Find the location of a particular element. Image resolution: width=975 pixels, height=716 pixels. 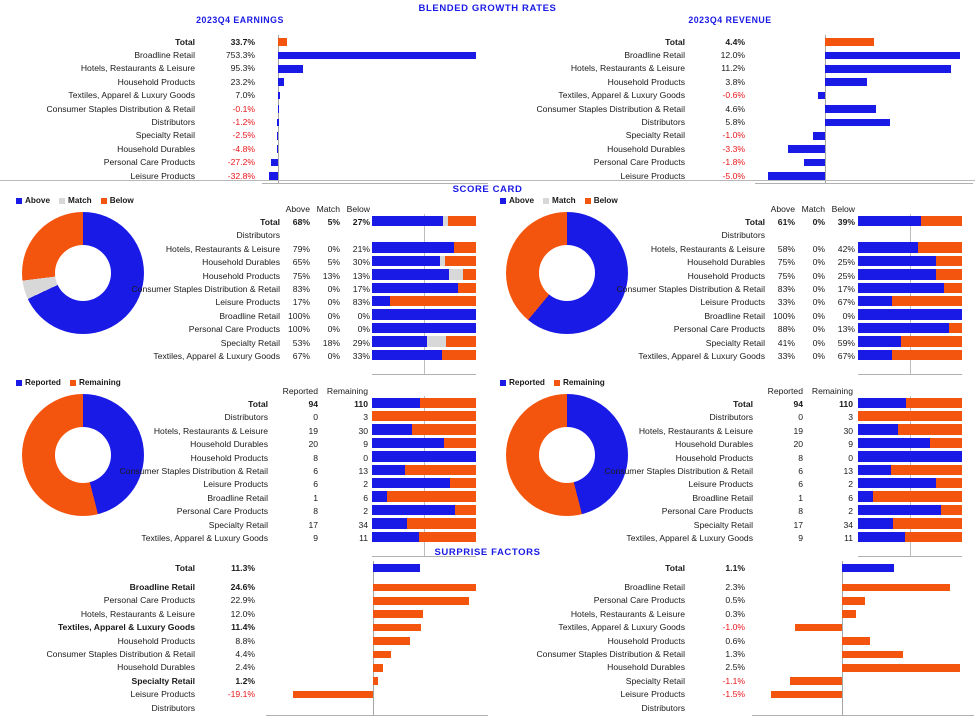

column-header: Below is located at coordinates (358, 208).